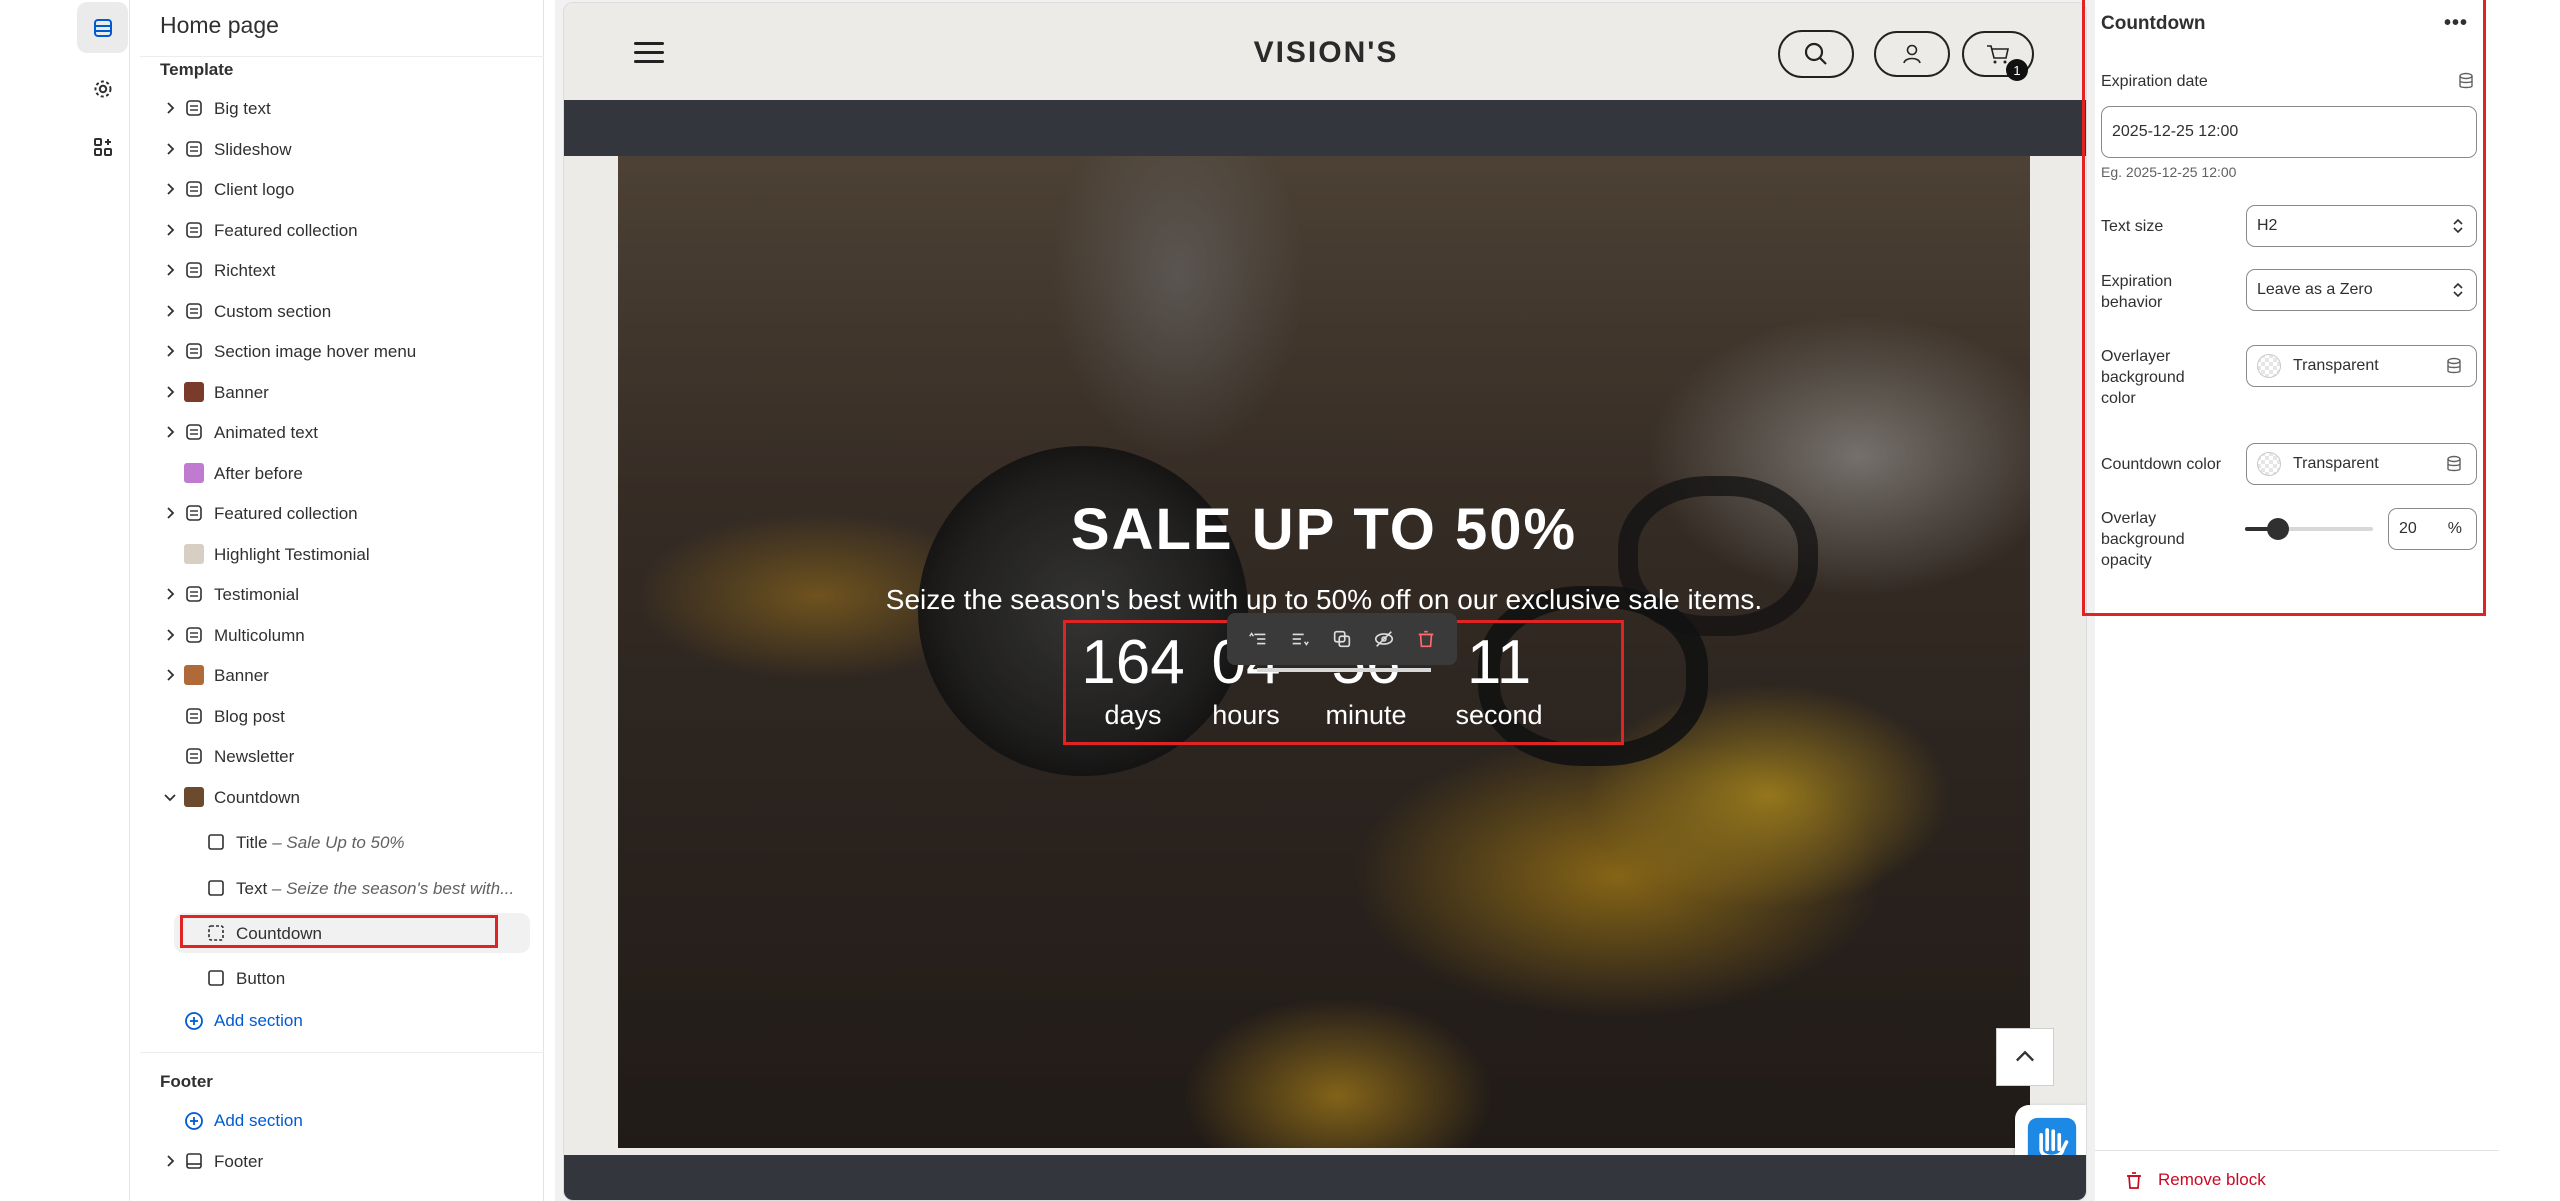 The height and width of the screenshot is (1201, 2560). Describe the element at coordinates (2195, 1180) in the screenshot. I see `remove-block-button: Remove block` at that location.